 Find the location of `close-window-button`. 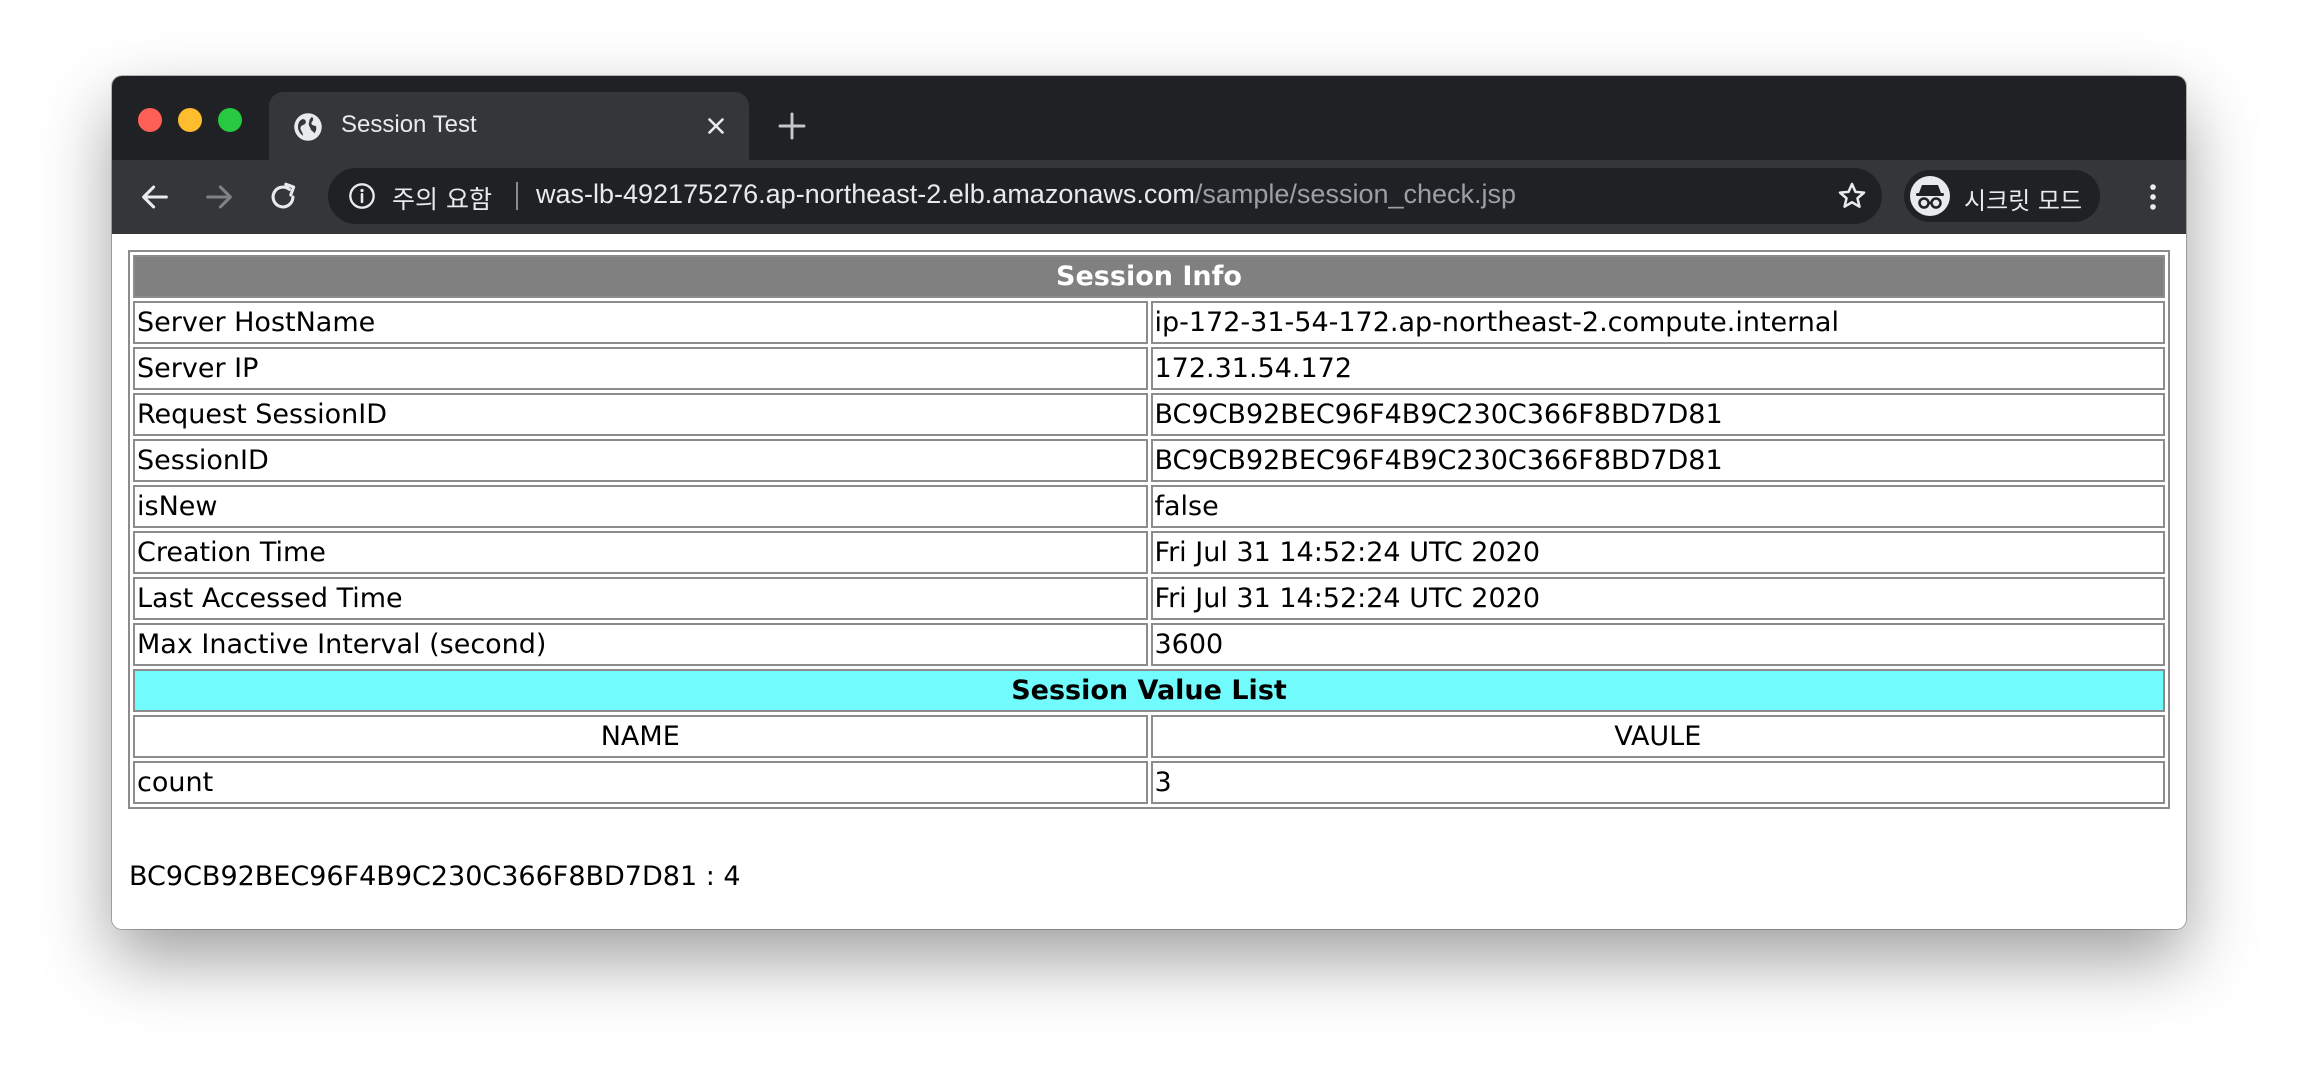

close-window-button is located at coordinates (150, 120).